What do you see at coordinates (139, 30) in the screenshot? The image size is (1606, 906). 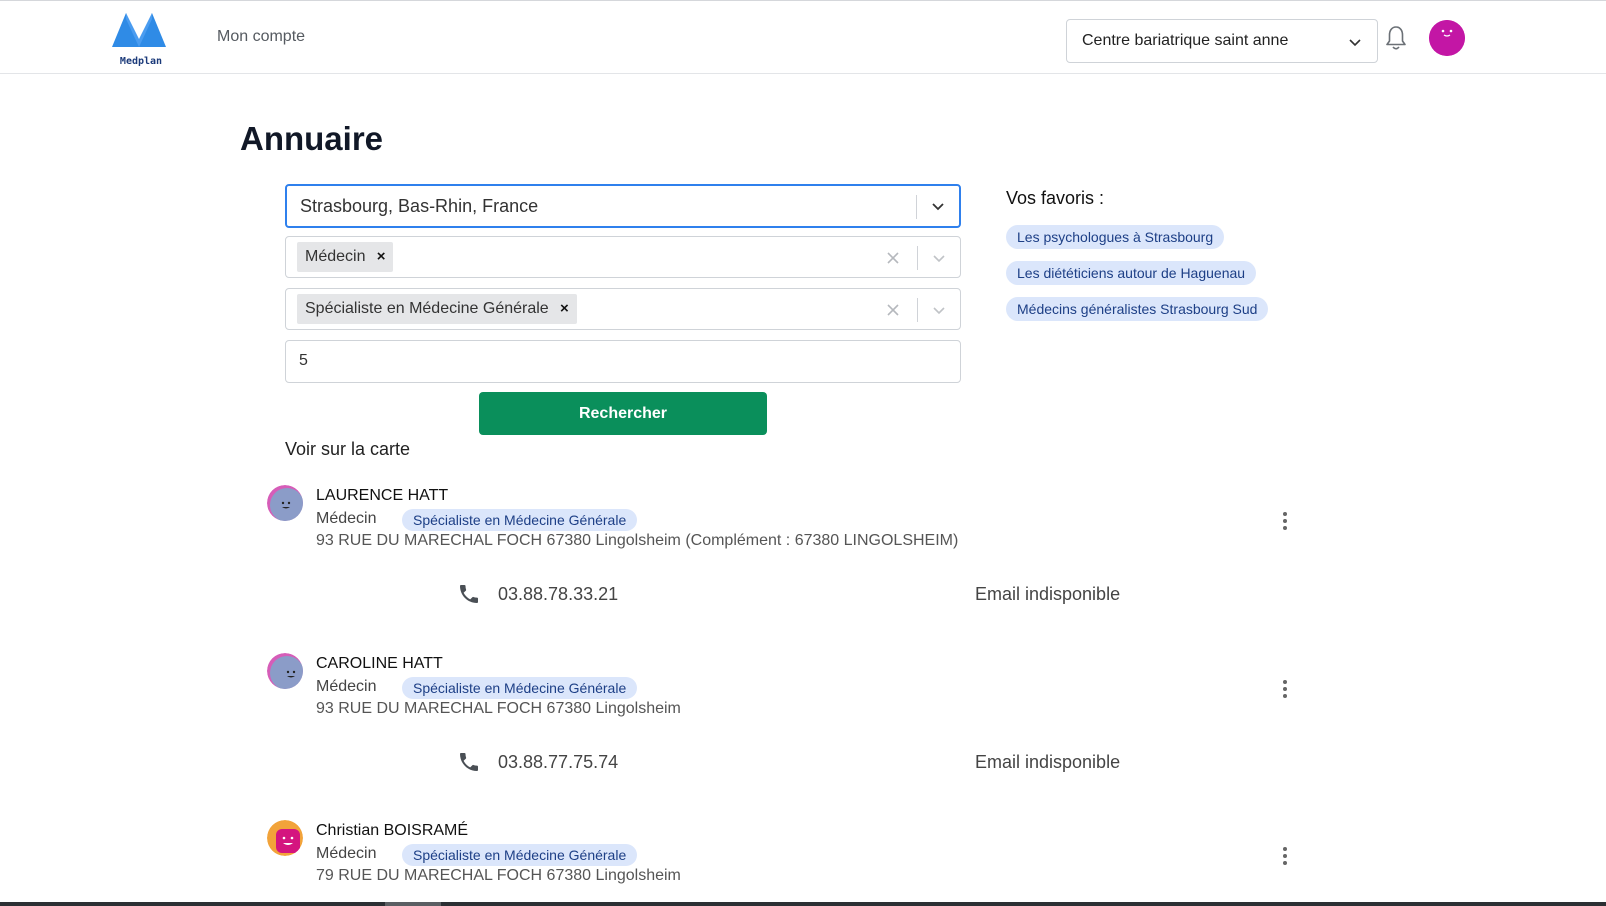 I see `medplan-logo-icon` at bounding box center [139, 30].